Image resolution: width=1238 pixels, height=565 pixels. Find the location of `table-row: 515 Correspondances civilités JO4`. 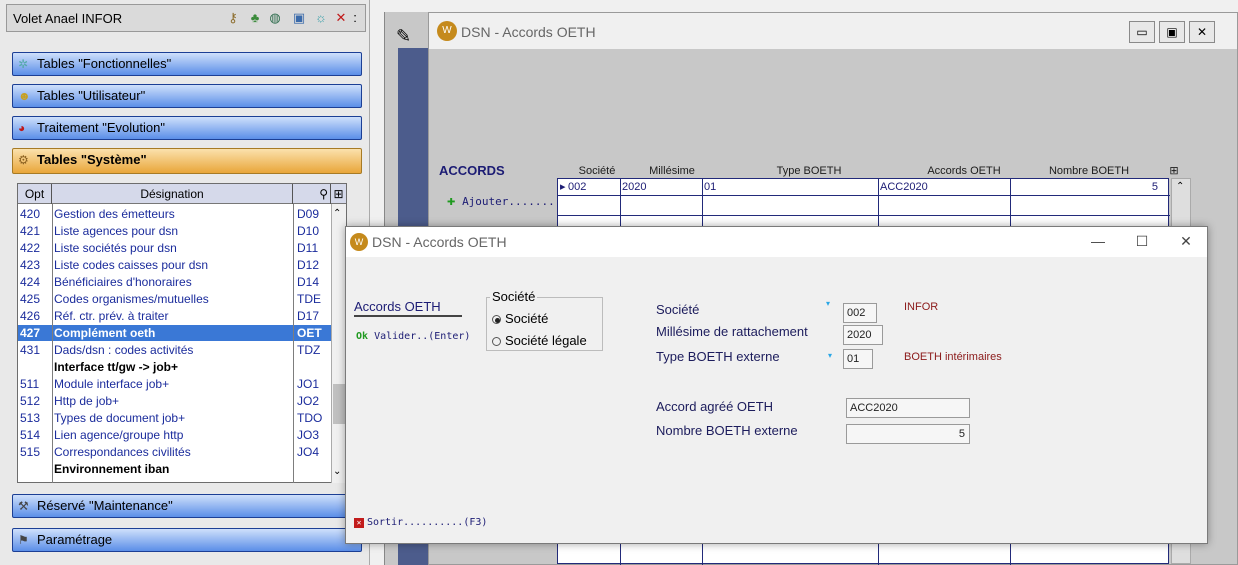

table-row: 515 Correspondances civilités JO4 is located at coordinates (174, 452).